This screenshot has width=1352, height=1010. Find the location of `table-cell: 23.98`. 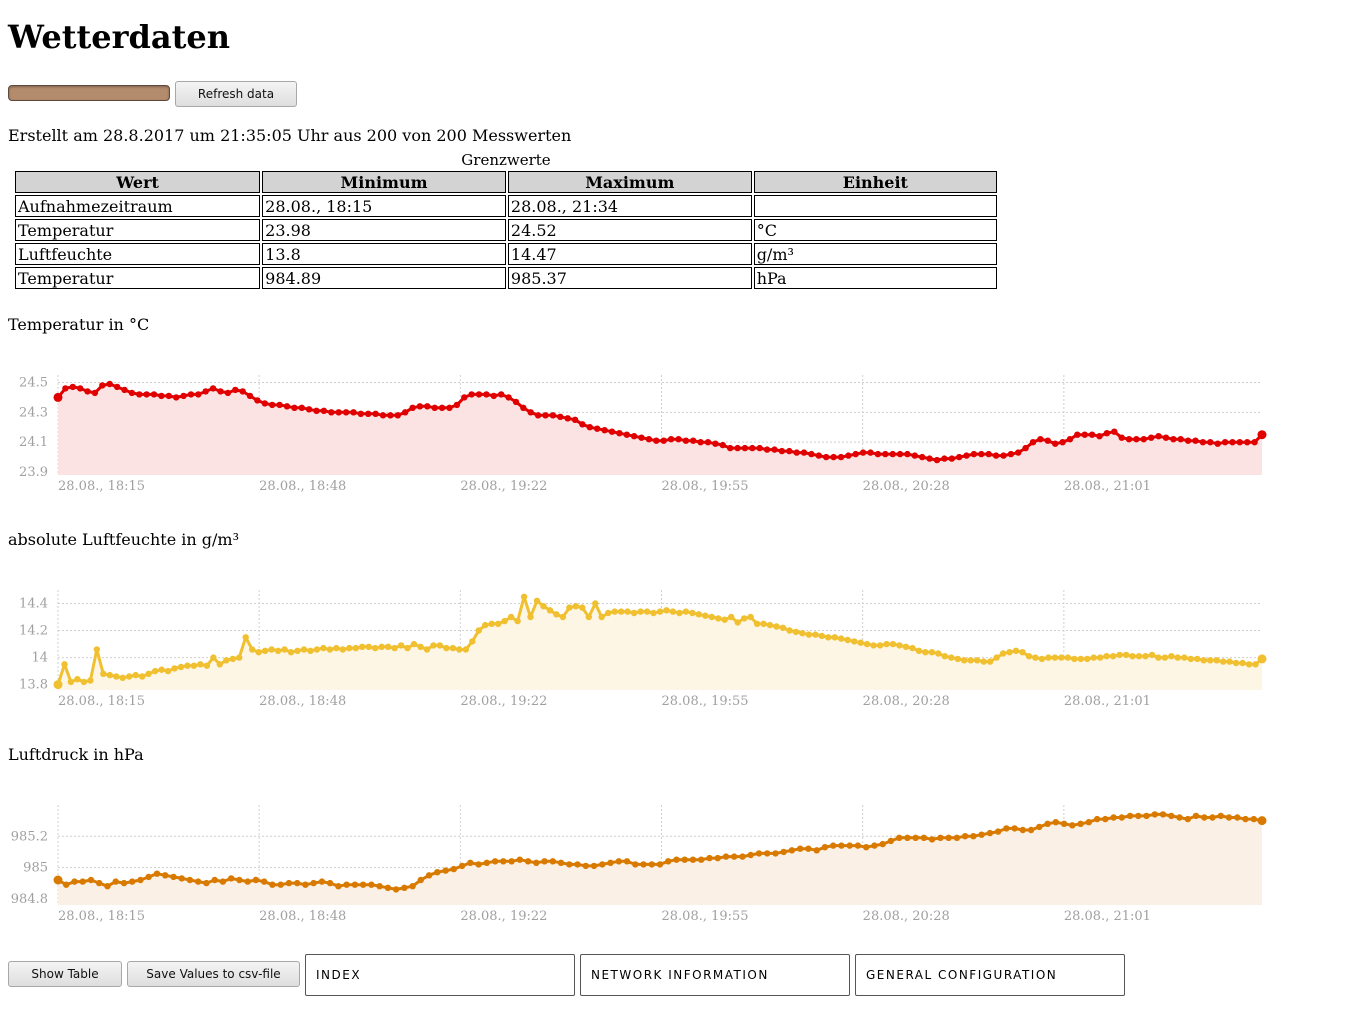

table-cell: 23.98 is located at coordinates (384, 230).